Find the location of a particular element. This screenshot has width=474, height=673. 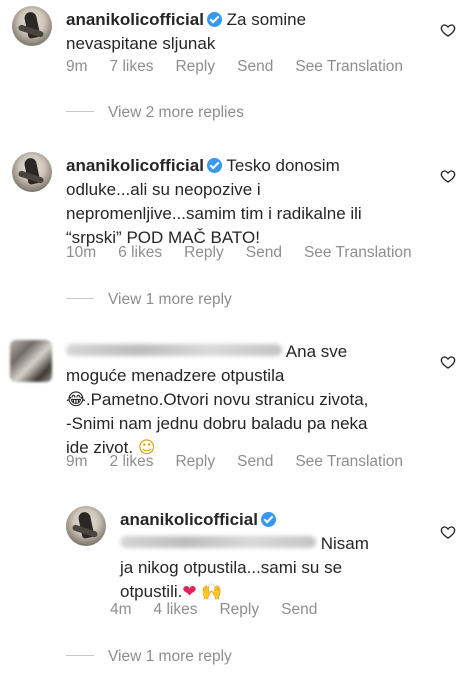

likes-count: 4 likes is located at coordinates (176, 609).